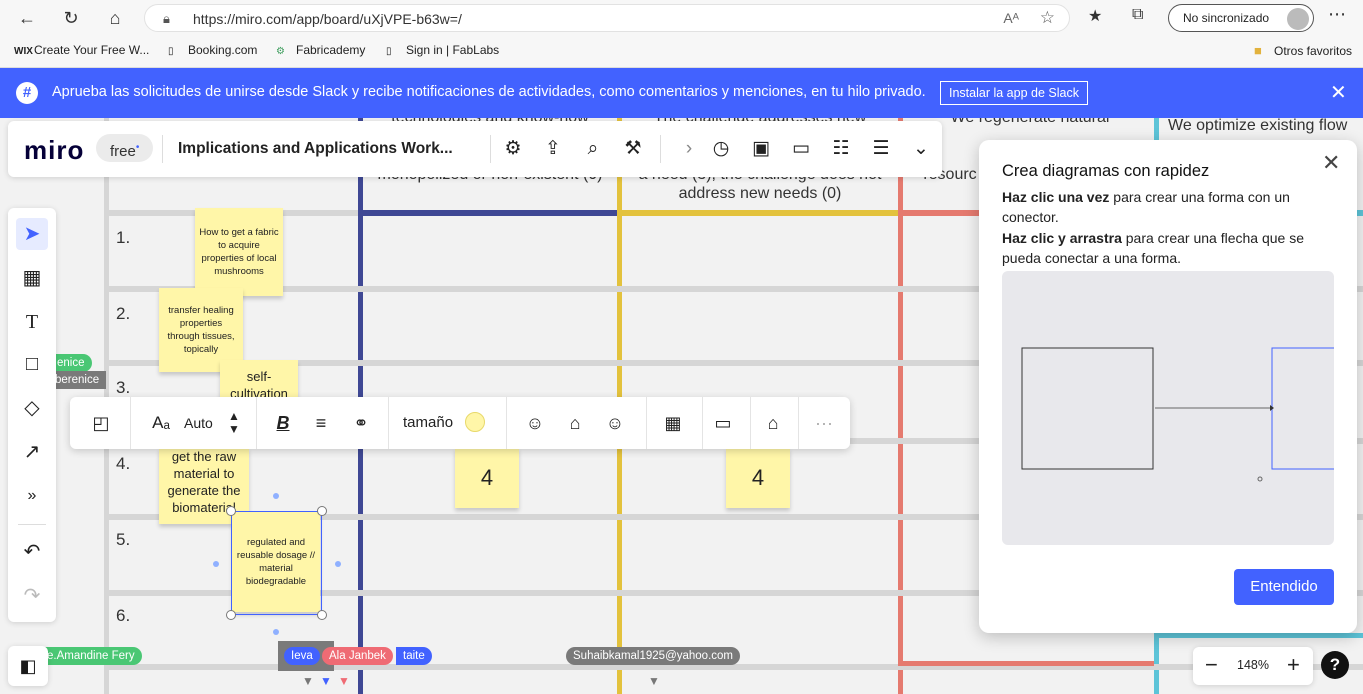  What do you see at coordinates (166, 18) in the screenshot?
I see `lock-icon: 🔒︎` at bounding box center [166, 18].